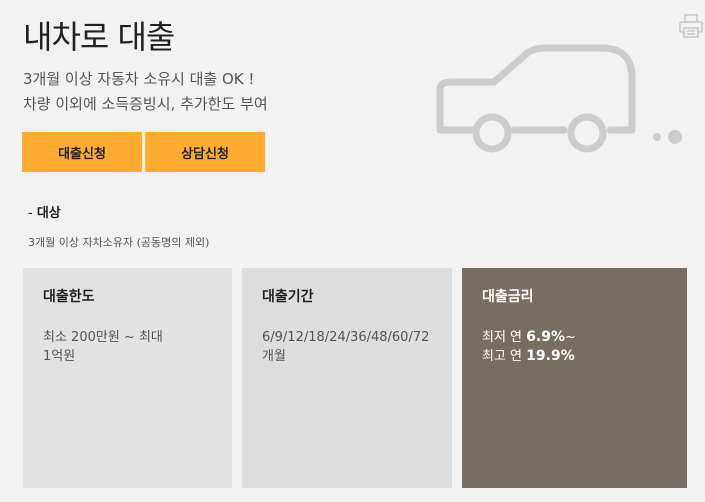  Describe the element at coordinates (127, 347) in the screenshot. I see `loan-limit-body: 최소 200만원 ~ 최대 1억원` at that location.